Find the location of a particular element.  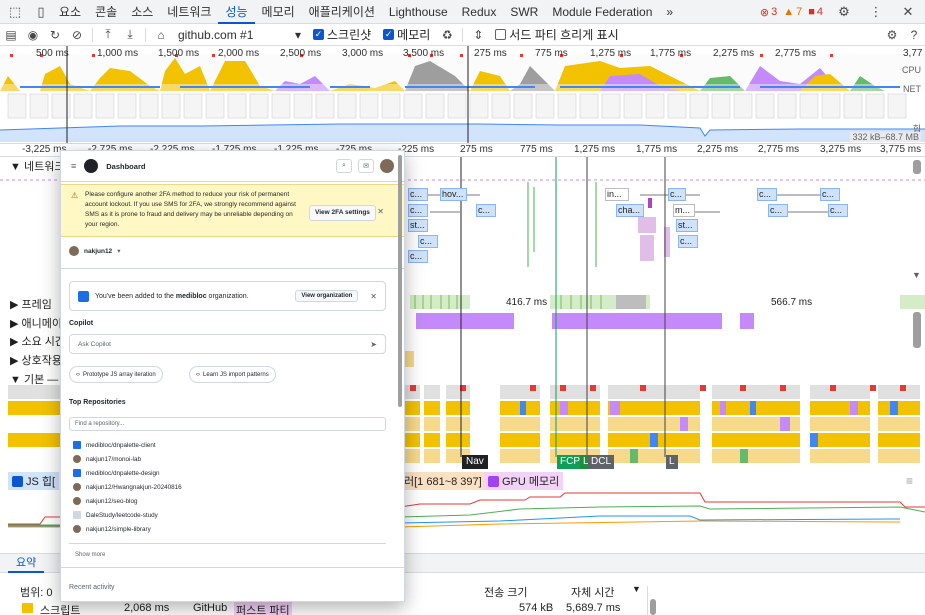

view-organization-button: View organization is located at coordinates (327, 296).